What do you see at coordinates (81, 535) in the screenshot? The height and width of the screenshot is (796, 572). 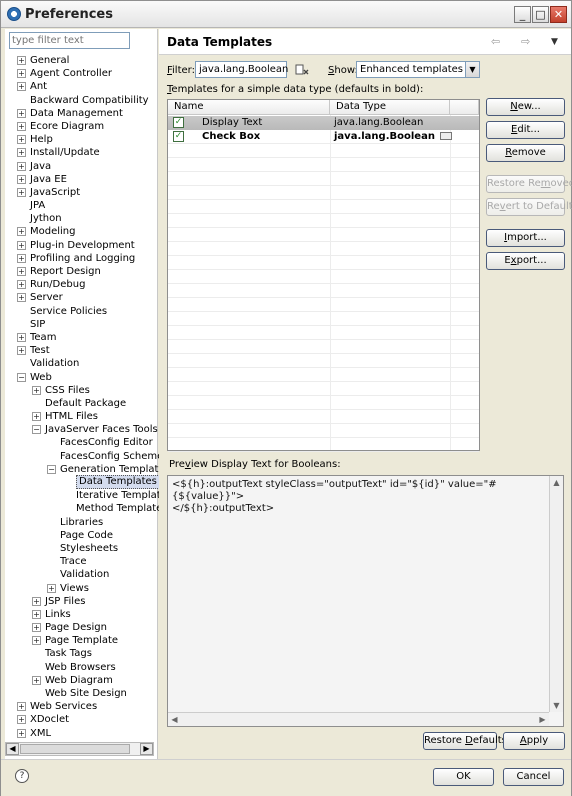 I see `tree-item: Page Code` at bounding box center [81, 535].